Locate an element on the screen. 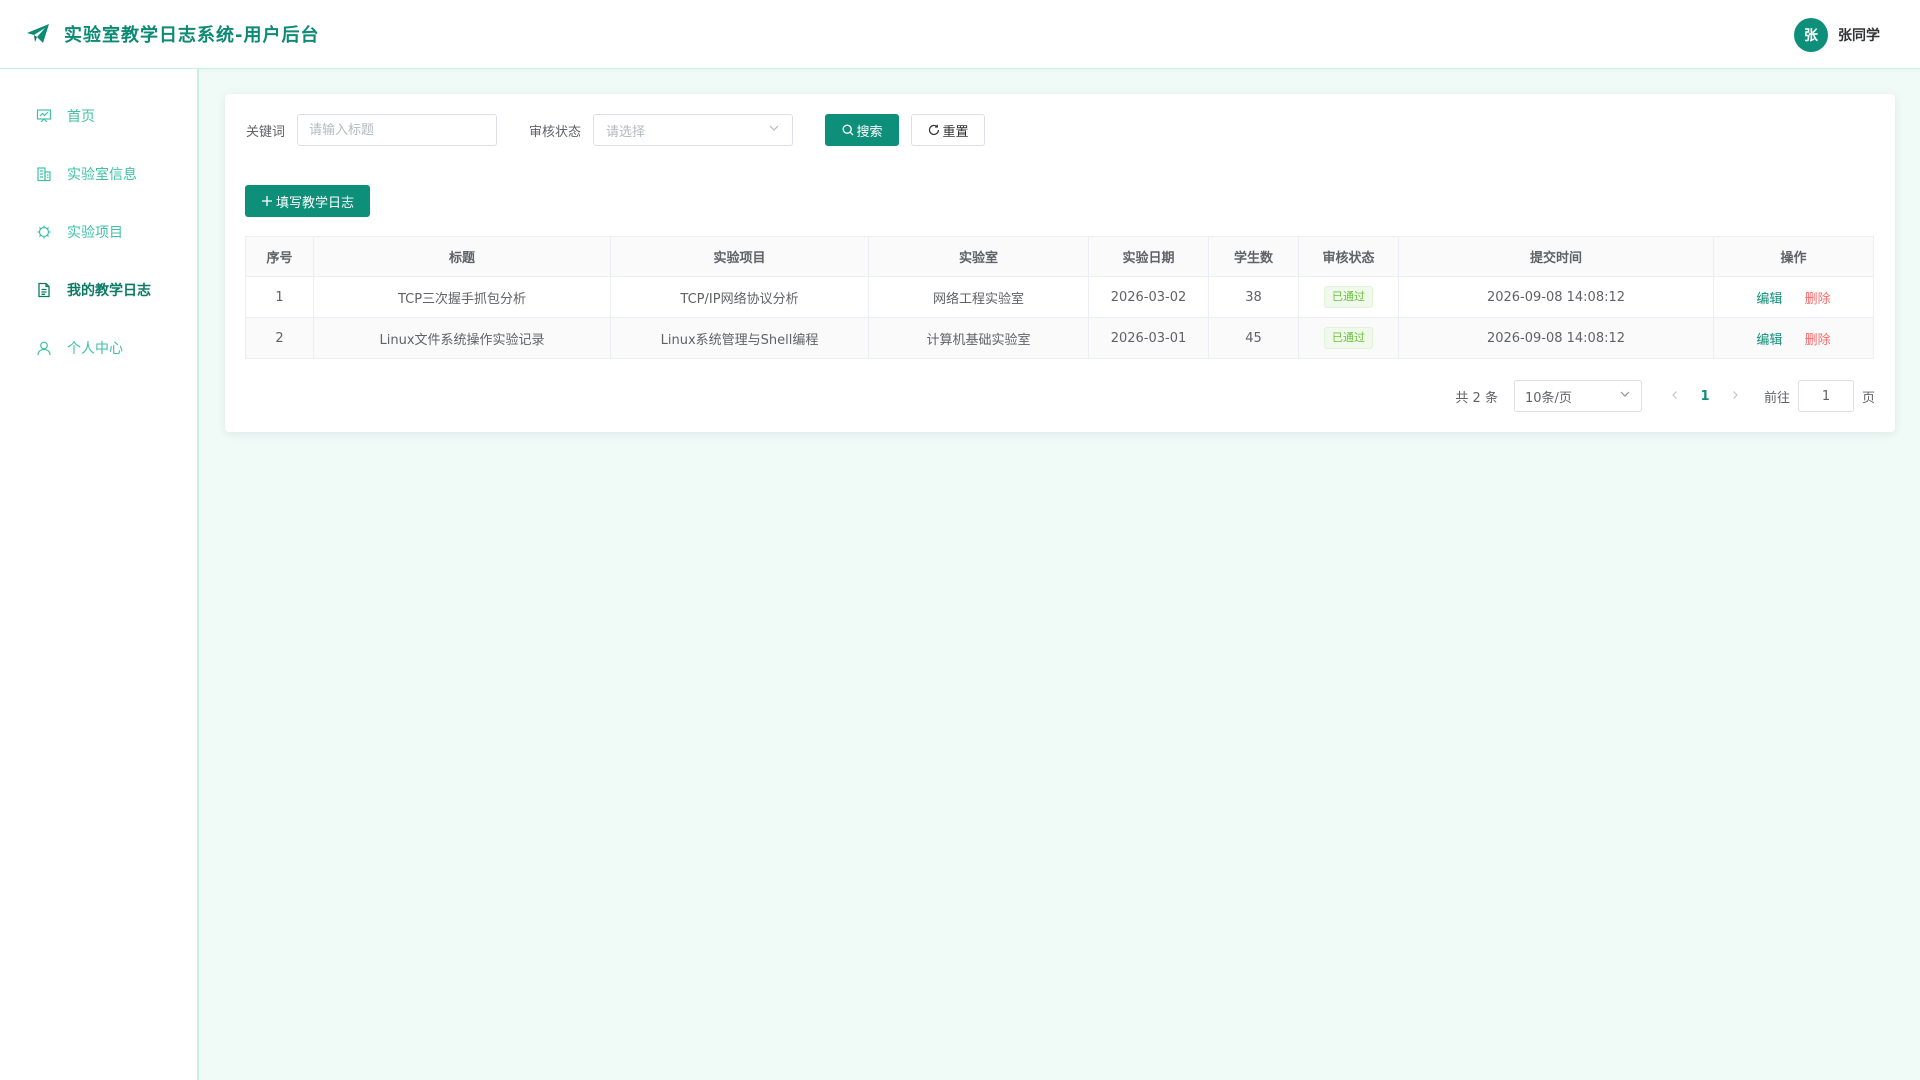 The height and width of the screenshot is (1080, 1920). column-header: 实验室 is located at coordinates (978, 256).